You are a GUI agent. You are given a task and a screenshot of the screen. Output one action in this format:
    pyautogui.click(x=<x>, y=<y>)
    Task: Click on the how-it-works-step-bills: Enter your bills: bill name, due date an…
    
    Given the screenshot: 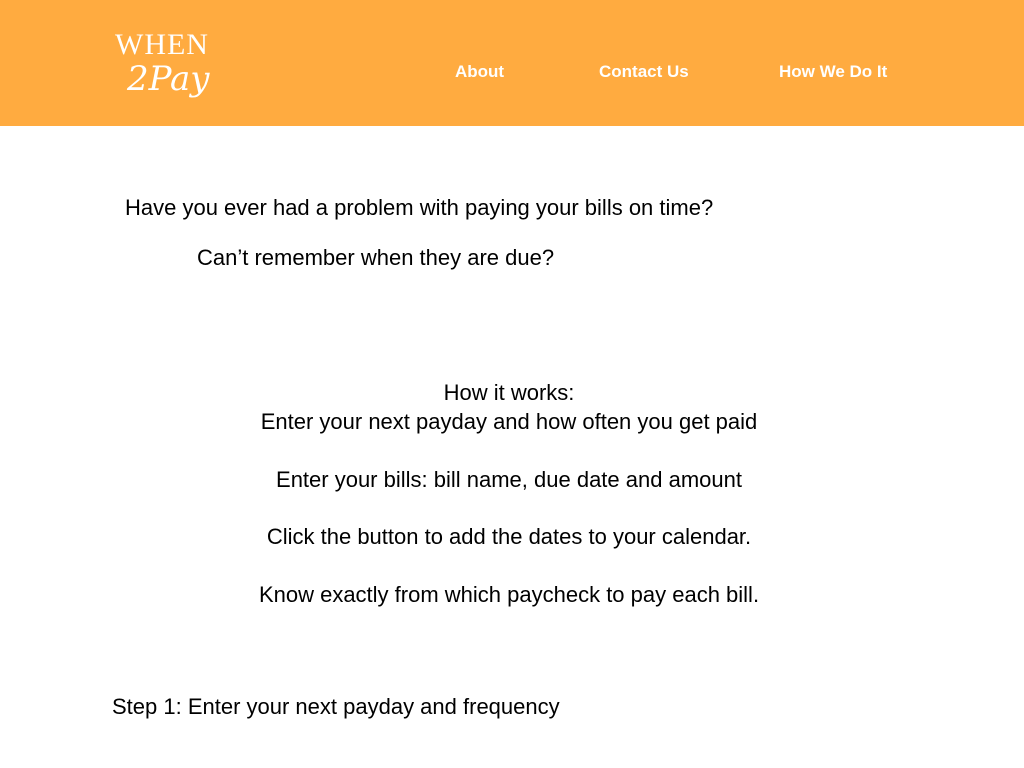 What is the action you would take?
    pyautogui.click(x=509, y=479)
    